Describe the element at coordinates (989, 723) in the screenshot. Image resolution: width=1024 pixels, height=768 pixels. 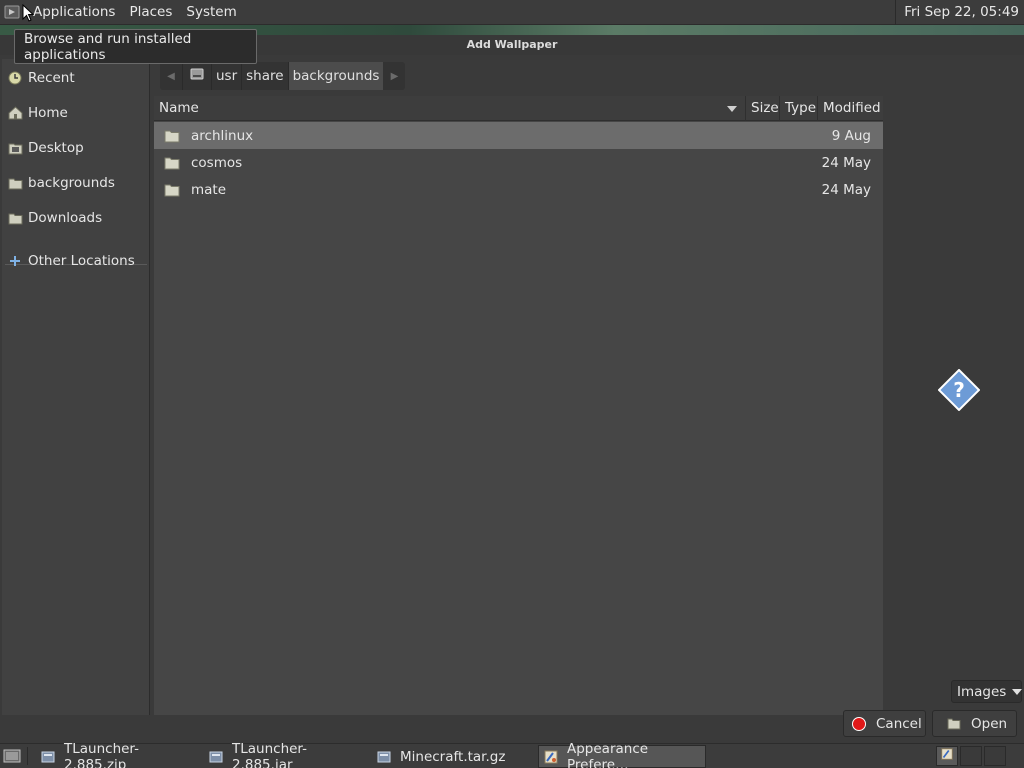
I see `open-label: Open` at that location.